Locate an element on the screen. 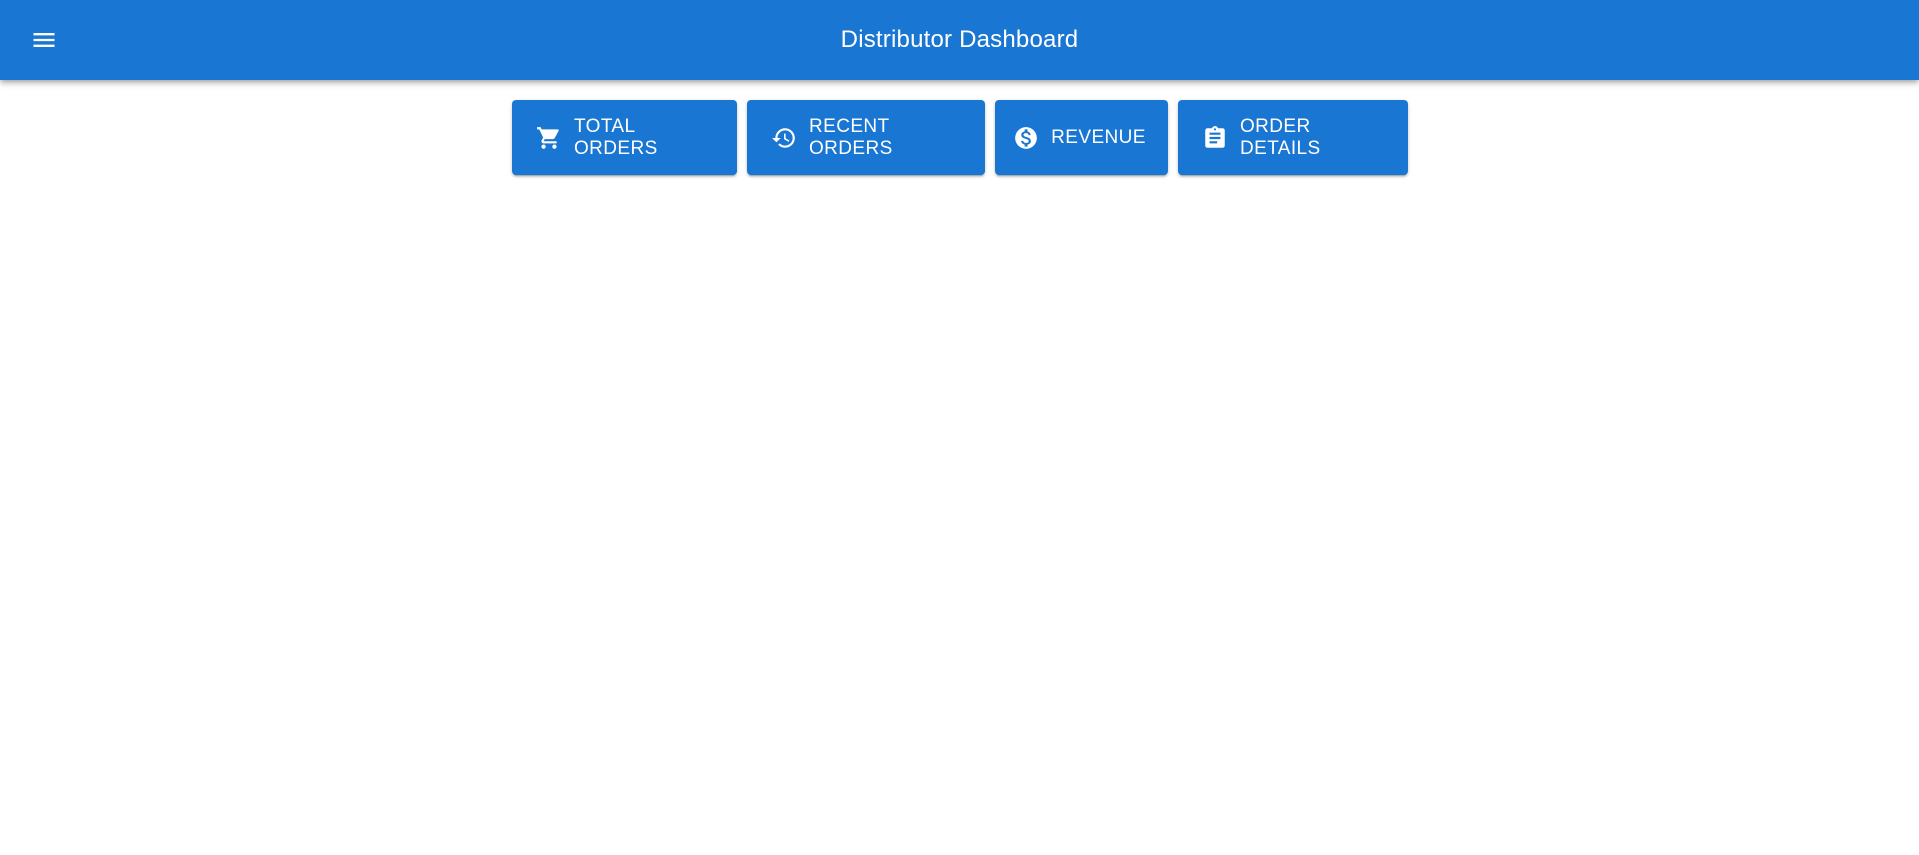 The width and height of the screenshot is (1919, 855). order-details-button: ORDER DETAILS is located at coordinates (1293, 137).